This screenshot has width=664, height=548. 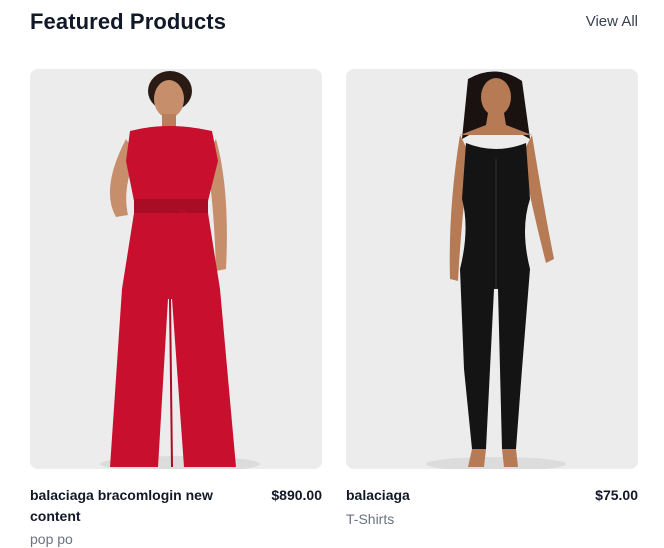 What do you see at coordinates (296, 495) in the screenshot?
I see `product-price: $890.00` at bounding box center [296, 495].